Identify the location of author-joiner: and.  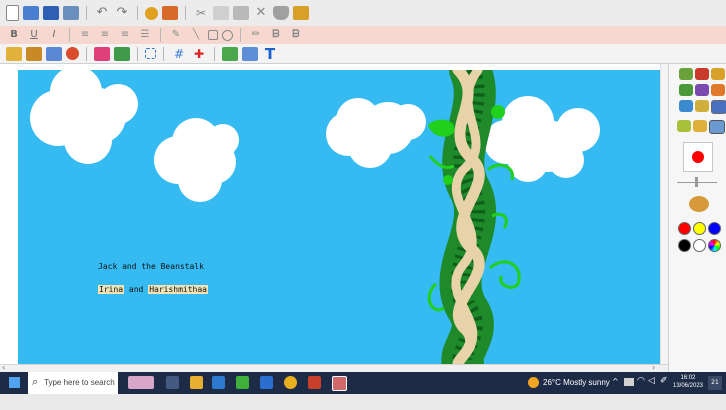
(136, 289).